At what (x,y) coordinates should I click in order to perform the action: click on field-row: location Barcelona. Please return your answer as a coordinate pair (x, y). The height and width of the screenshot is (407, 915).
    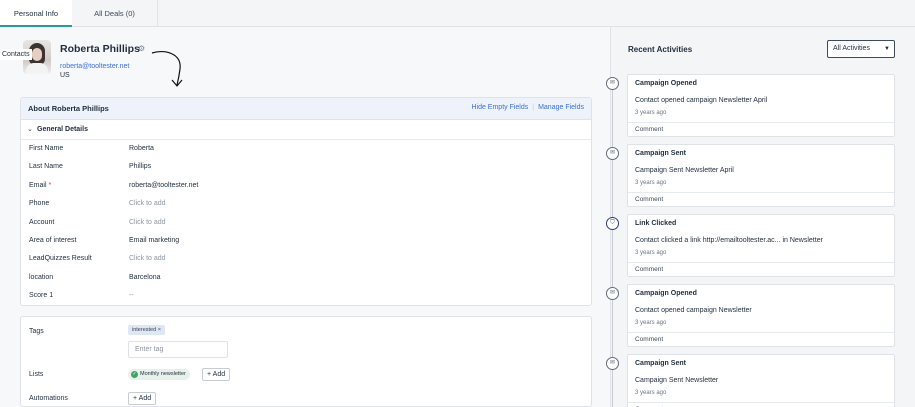
    Looking at the image, I should click on (306, 278).